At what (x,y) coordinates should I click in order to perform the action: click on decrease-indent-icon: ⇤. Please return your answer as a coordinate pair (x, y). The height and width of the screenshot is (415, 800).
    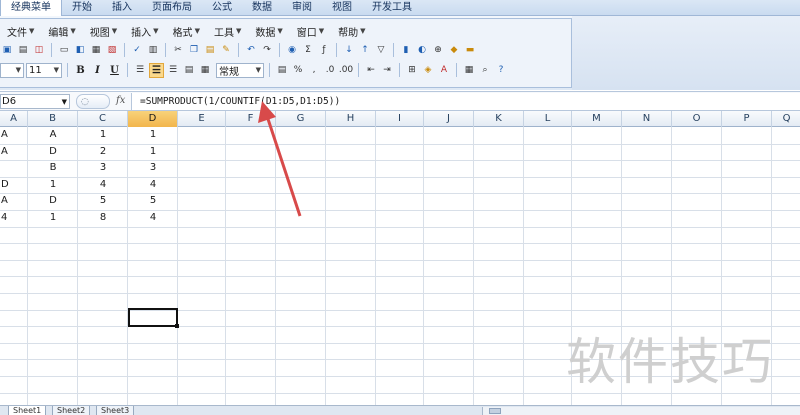
    Looking at the image, I should click on (371, 70).